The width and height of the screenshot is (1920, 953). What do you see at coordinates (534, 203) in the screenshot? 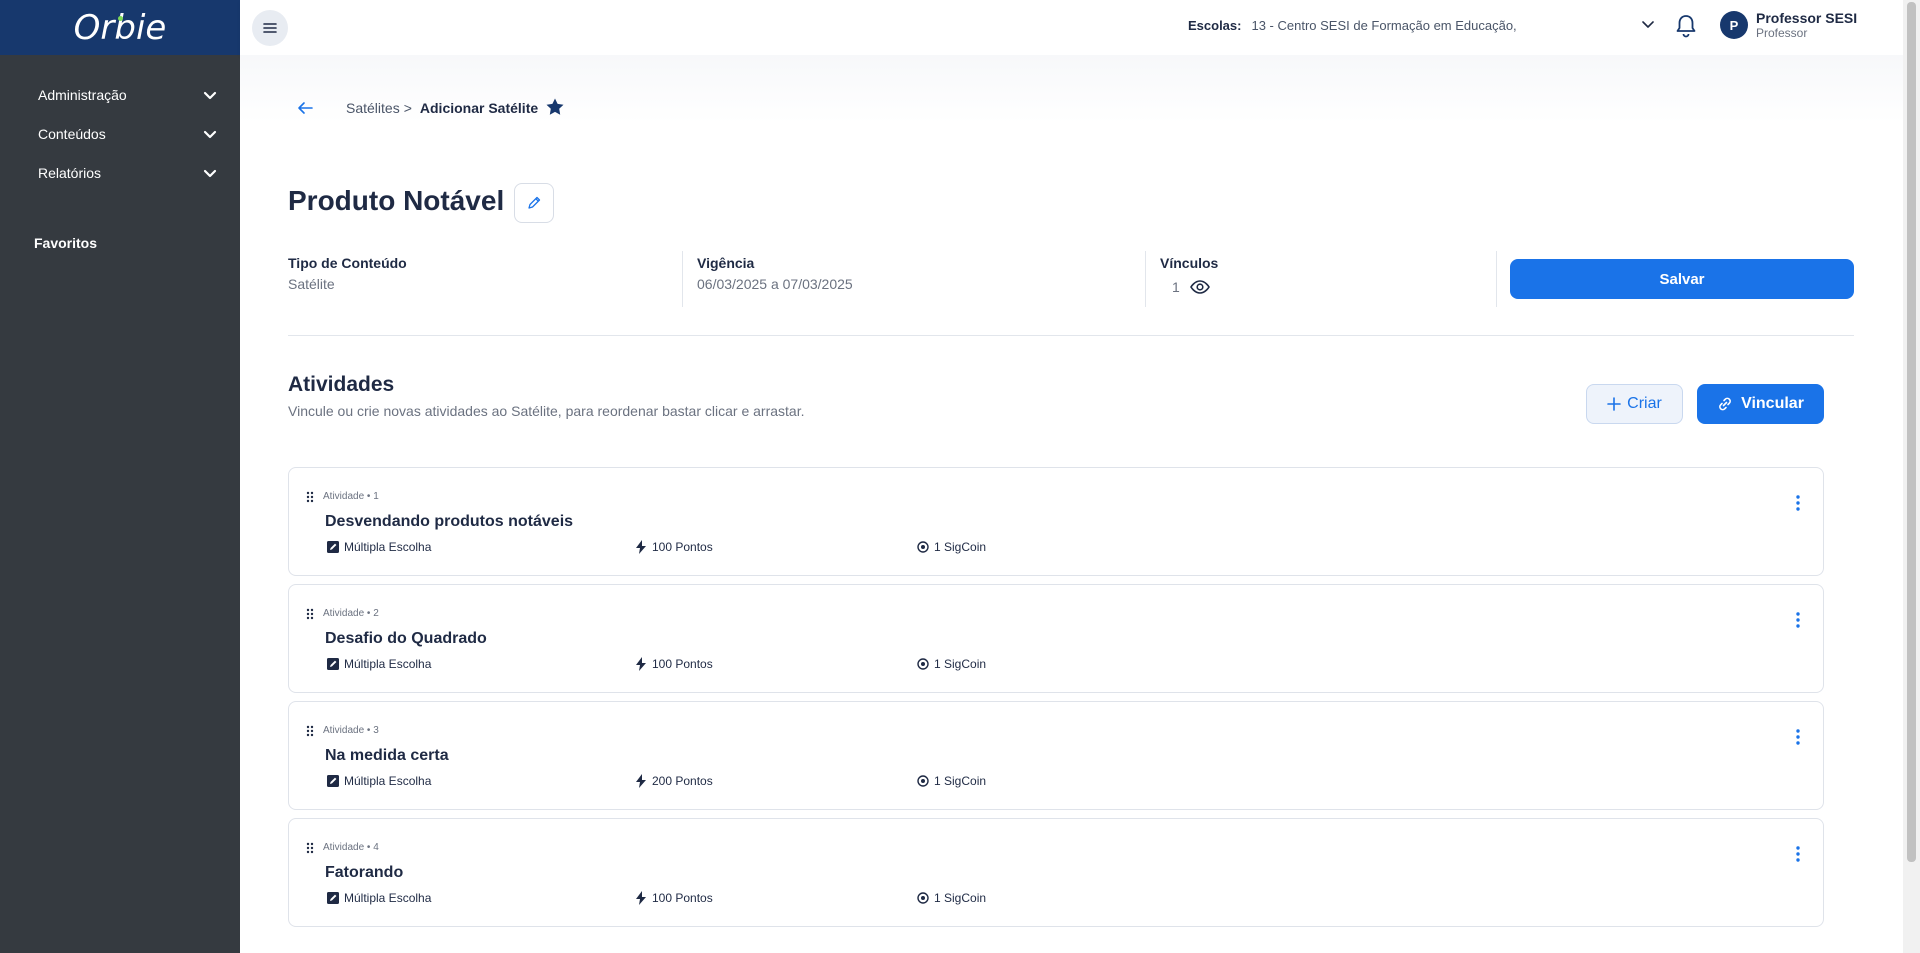
I see `edit-title-button` at bounding box center [534, 203].